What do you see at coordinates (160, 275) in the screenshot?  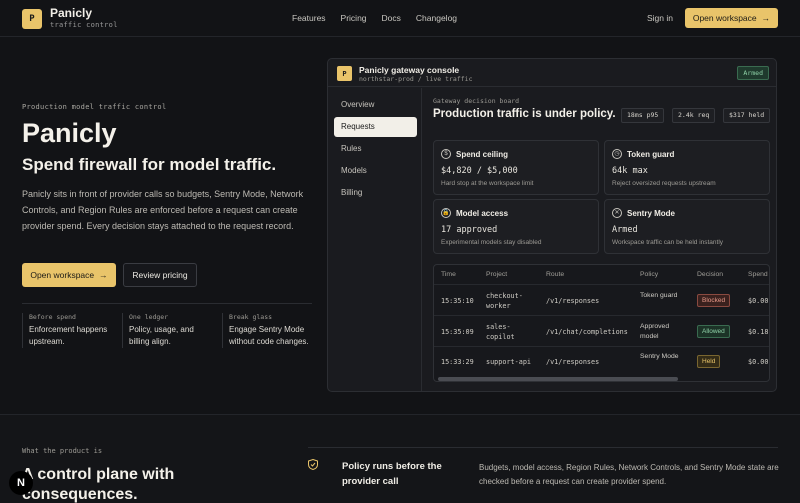 I see `review-pricing-button: Review pricing` at bounding box center [160, 275].